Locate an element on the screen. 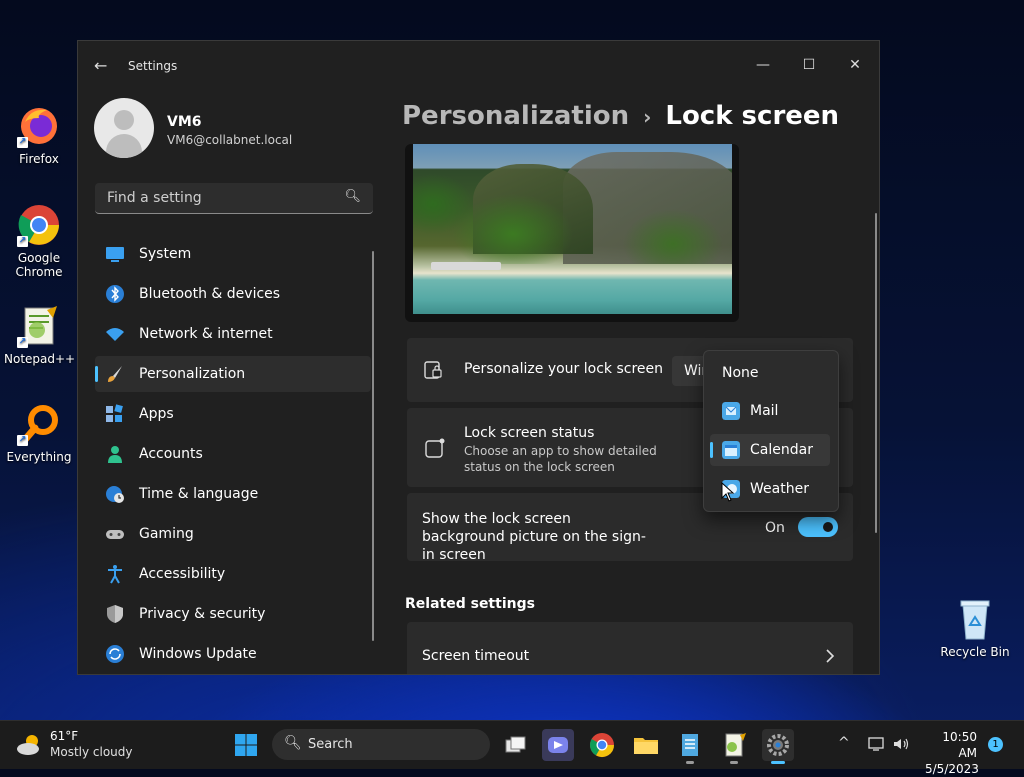 Image resolution: width=1024 pixels, height=777 pixels. paintbrush-icon is located at coordinates (115, 374).